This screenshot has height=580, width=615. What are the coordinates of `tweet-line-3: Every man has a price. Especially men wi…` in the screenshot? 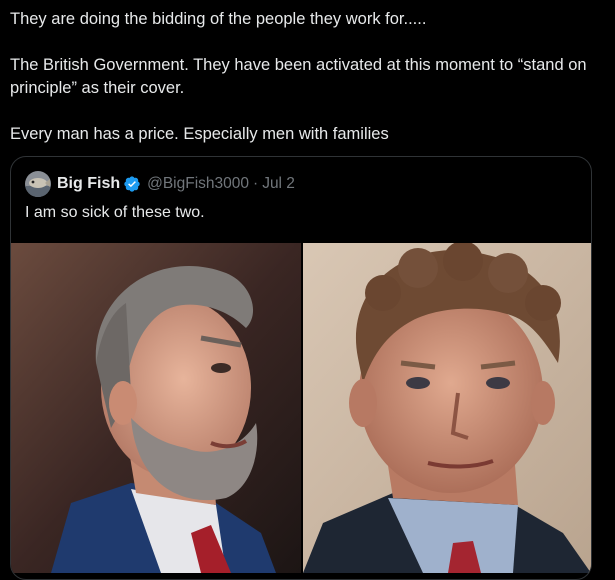 It's located at (199, 134).